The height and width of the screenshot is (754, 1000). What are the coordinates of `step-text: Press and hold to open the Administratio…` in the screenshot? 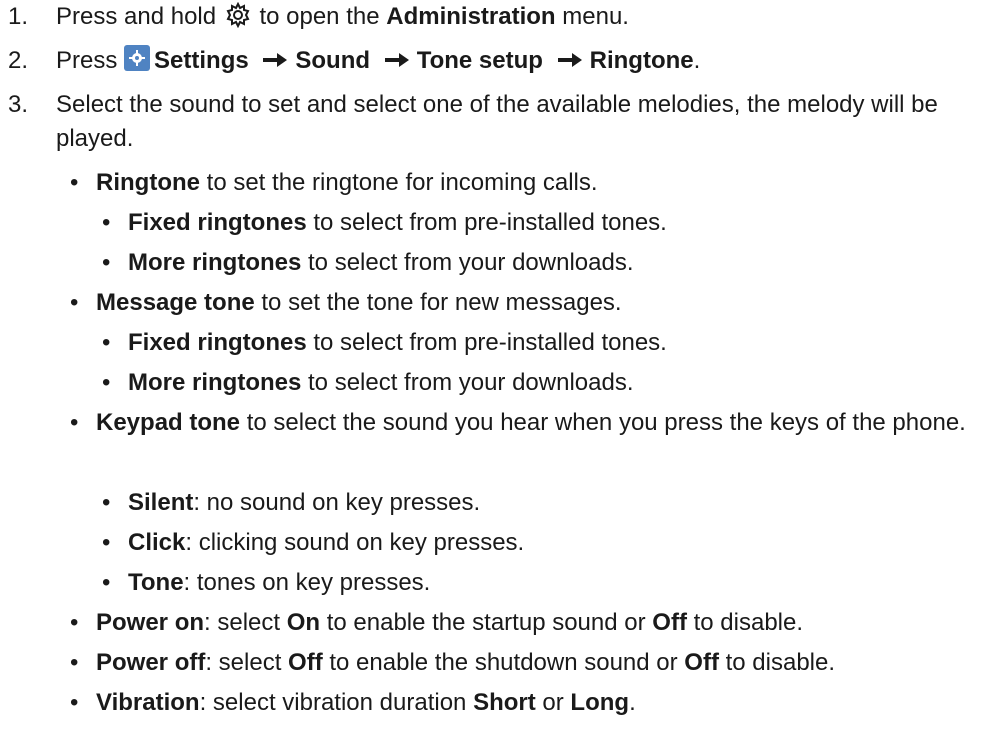 It's located at (342, 17).